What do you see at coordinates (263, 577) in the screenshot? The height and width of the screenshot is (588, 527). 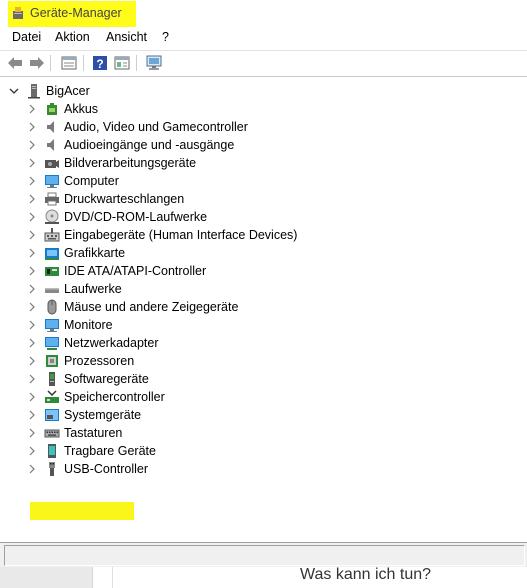 I see `background-page` at bounding box center [263, 577].